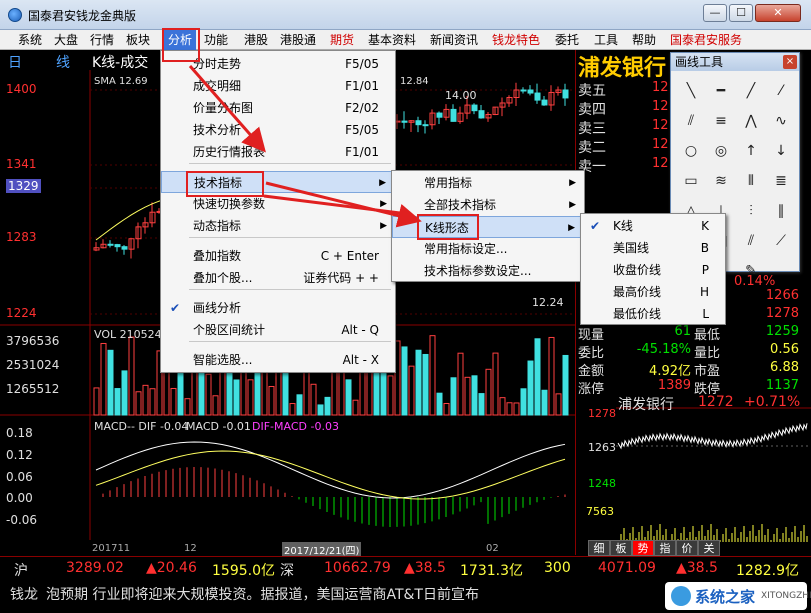 The image size is (811, 613). Describe the element at coordinates (781, 91) in the screenshot. I see `draw-tool-icon: ⁄` at that location.